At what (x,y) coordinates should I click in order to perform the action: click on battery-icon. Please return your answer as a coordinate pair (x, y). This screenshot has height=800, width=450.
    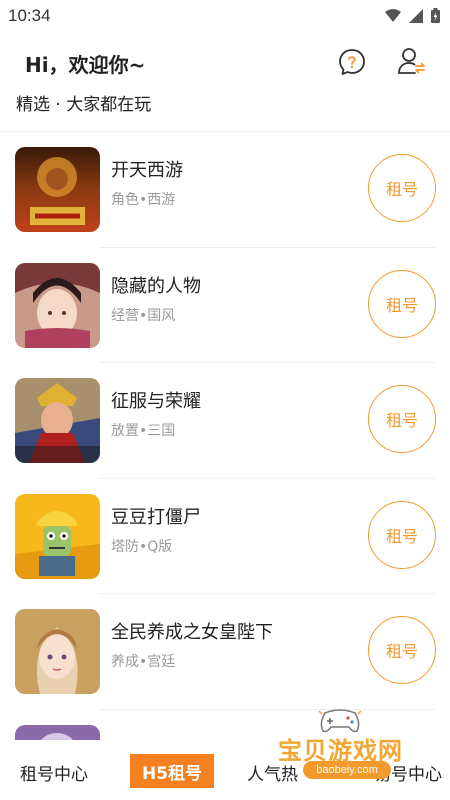
    Looking at the image, I should click on (435, 15).